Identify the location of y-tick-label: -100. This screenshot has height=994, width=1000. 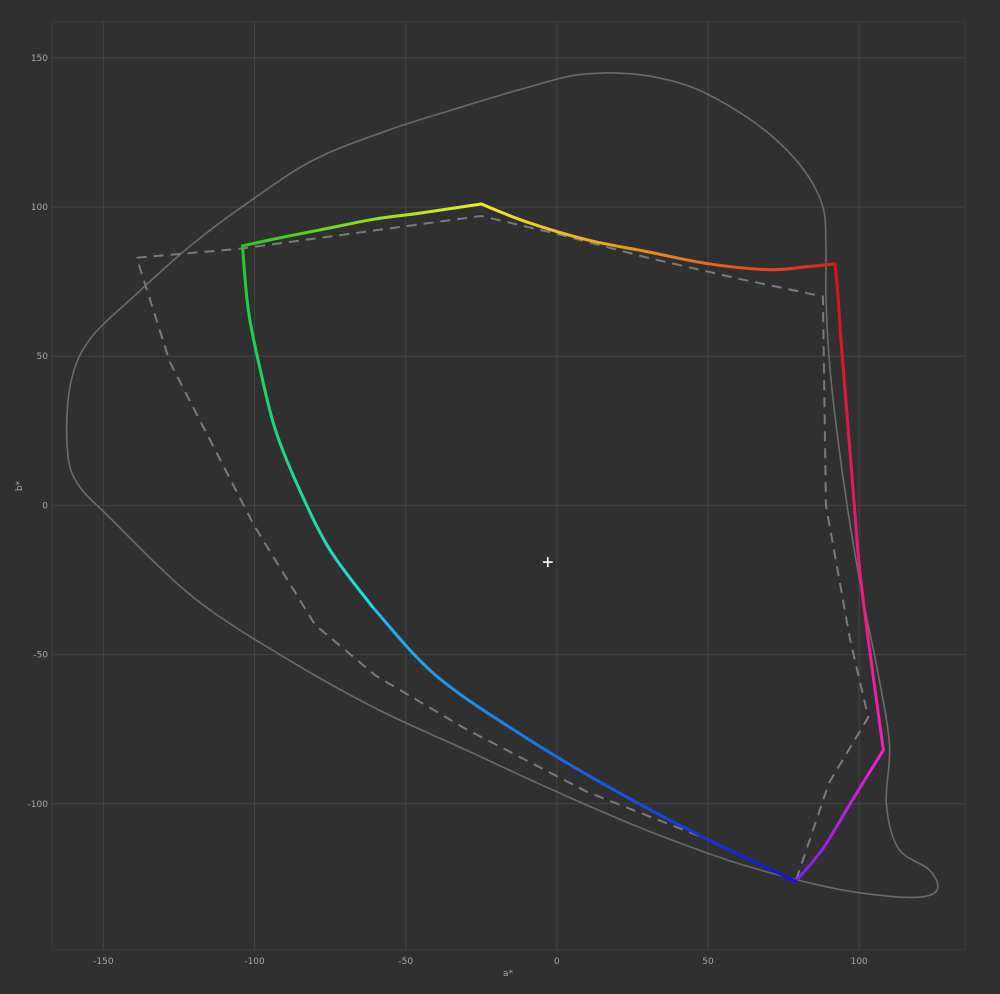
(38, 805).